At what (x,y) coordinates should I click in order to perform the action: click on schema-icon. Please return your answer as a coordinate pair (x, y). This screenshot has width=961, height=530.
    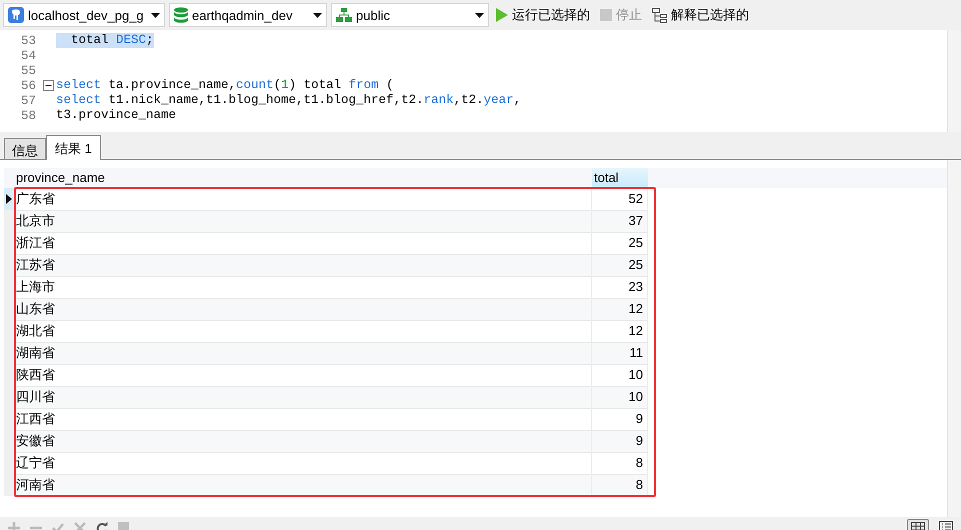
    Looking at the image, I should click on (344, 15).